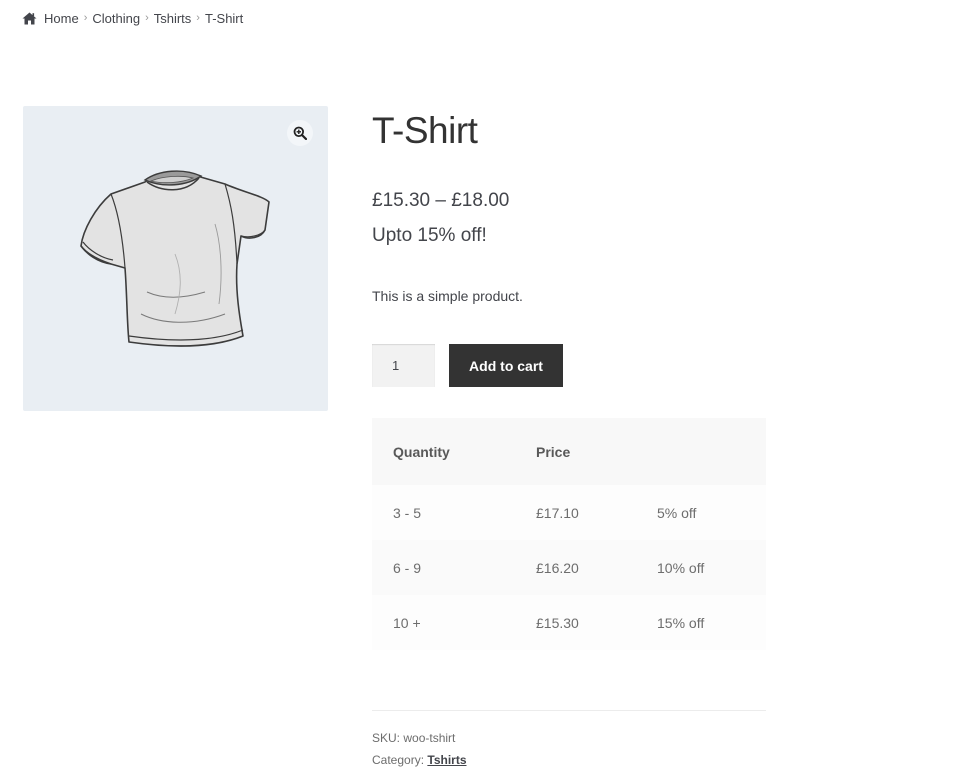 This screenshot has height=776, width=960. What do you see at coordinates (596, 451) in the screenshot?
I see `column-header-price: Price` at bounding box center [596, 451].